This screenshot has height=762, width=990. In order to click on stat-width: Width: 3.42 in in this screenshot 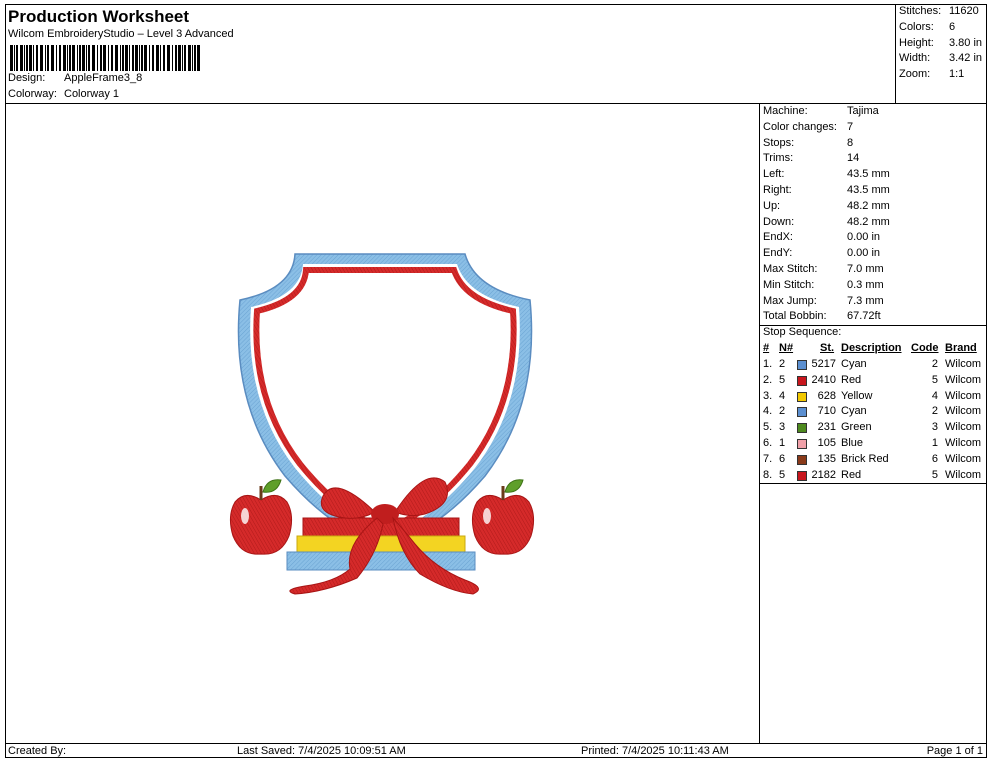, I will do `click(941, 58)`.